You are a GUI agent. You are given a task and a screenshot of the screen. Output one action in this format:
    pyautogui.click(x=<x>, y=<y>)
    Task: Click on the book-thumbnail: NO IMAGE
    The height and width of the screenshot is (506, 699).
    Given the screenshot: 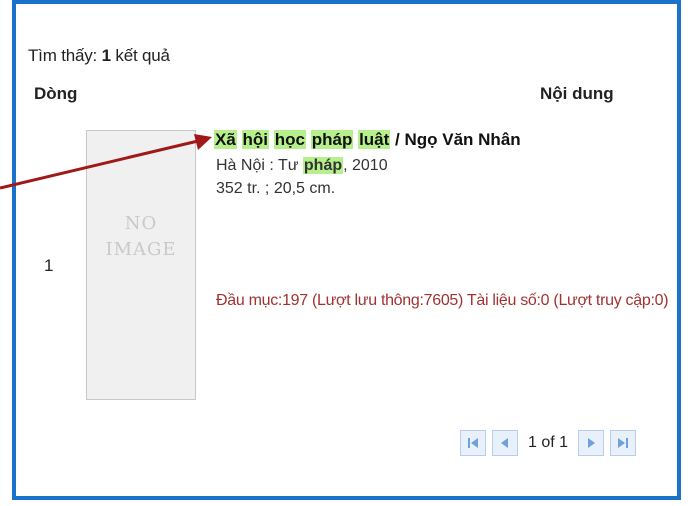 What is the action you would take?
    pyautogui.click(x=141, y=265)
    